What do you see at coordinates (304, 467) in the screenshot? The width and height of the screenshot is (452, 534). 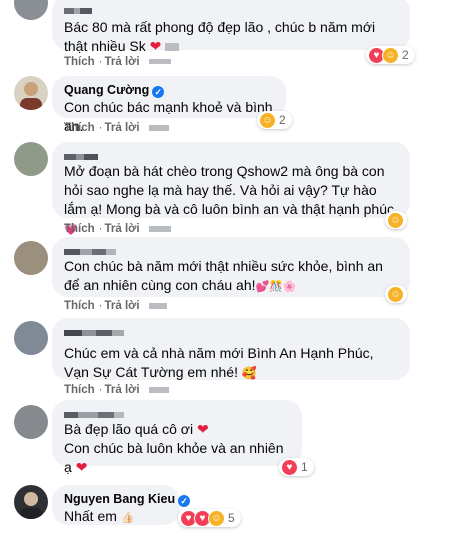 I see `reaction-count: 1` at bounding box center [304, 467].